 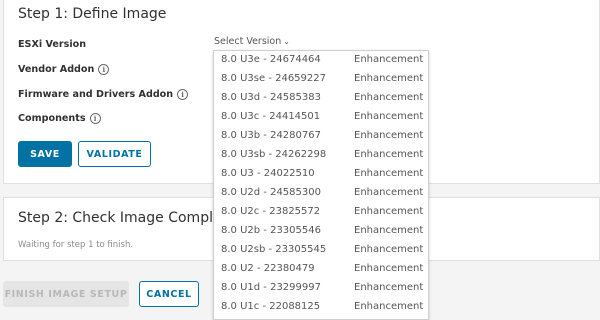 I want to click on dropdown-item: 8.0 U2 - 22380479 Enhancement, so click(x=321, y=270).